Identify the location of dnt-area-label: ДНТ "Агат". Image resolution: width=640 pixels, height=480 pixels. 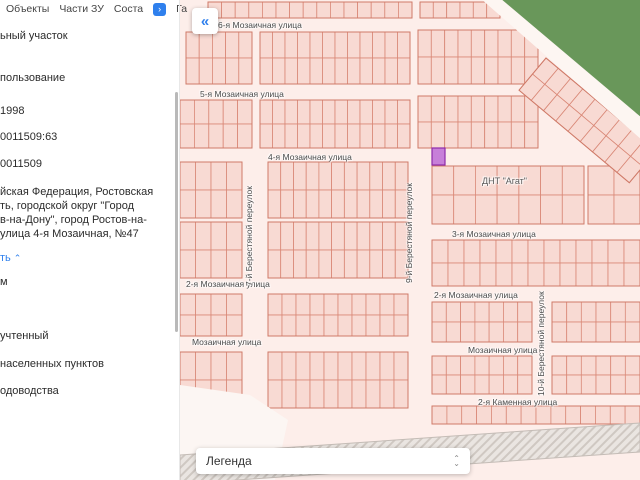
(504, 181).